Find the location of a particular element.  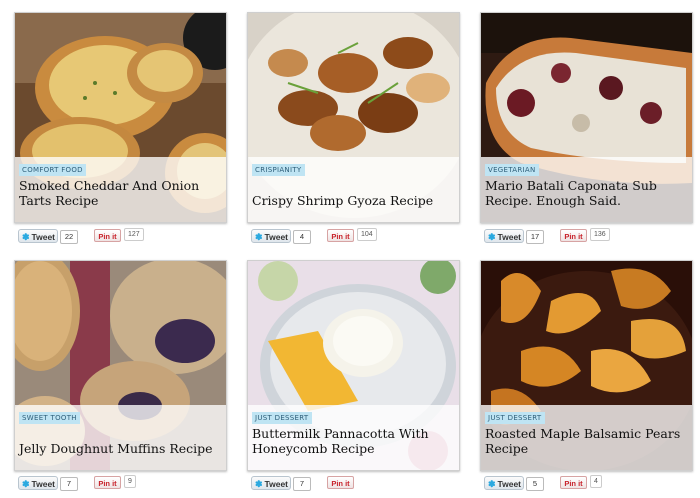

recipe-card-shrimp-gyoza: CRISPIANITY Crispy Shrimp Gyoza Recipe is located at coordinates (353, 117).